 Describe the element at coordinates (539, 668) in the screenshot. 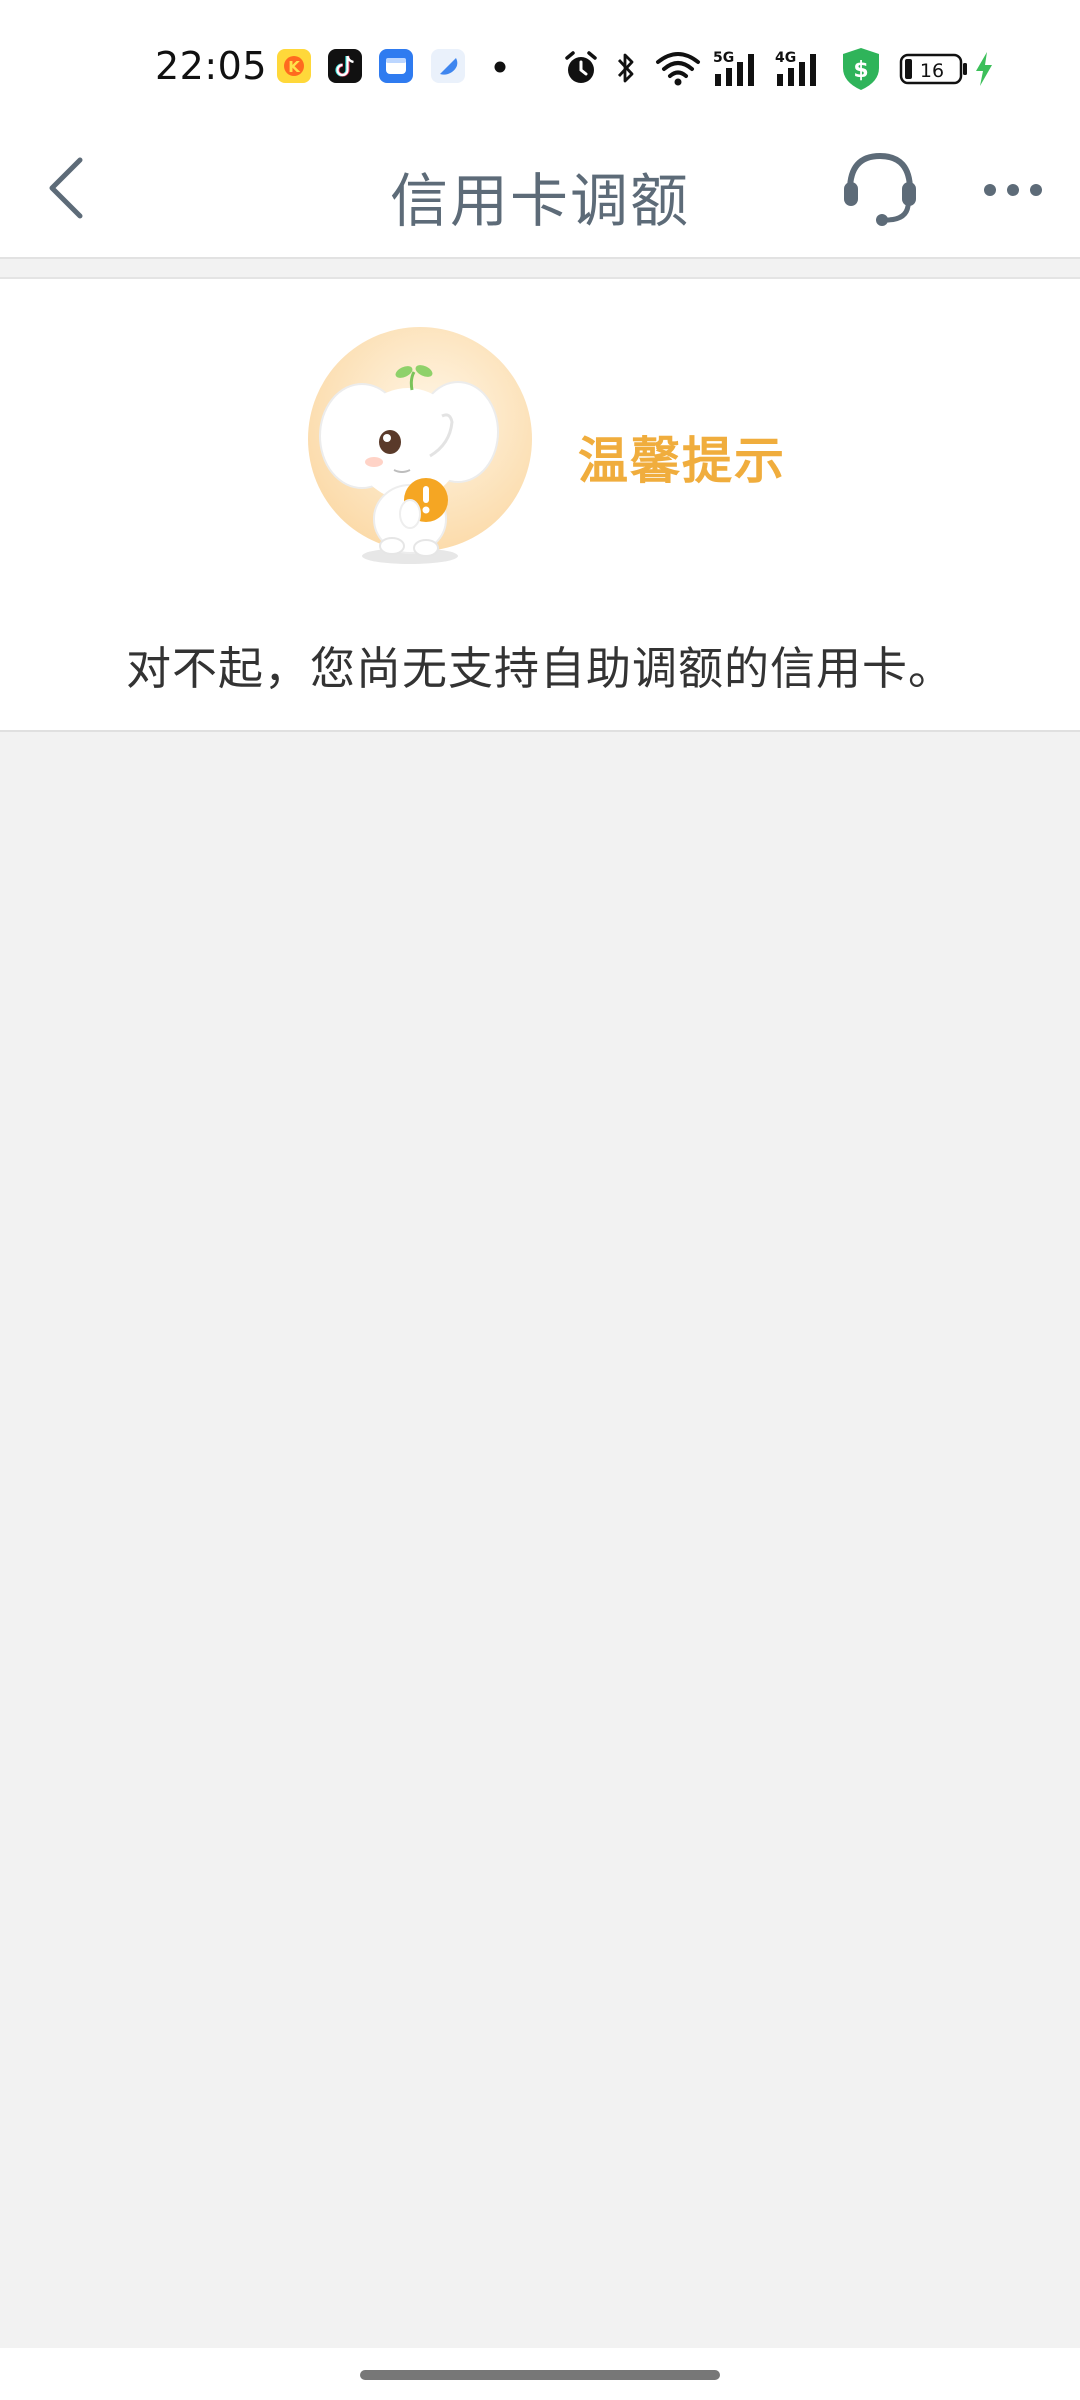

I see `tip-message: 对不起，您尚无支持自助调额的信用卡。` at that location.